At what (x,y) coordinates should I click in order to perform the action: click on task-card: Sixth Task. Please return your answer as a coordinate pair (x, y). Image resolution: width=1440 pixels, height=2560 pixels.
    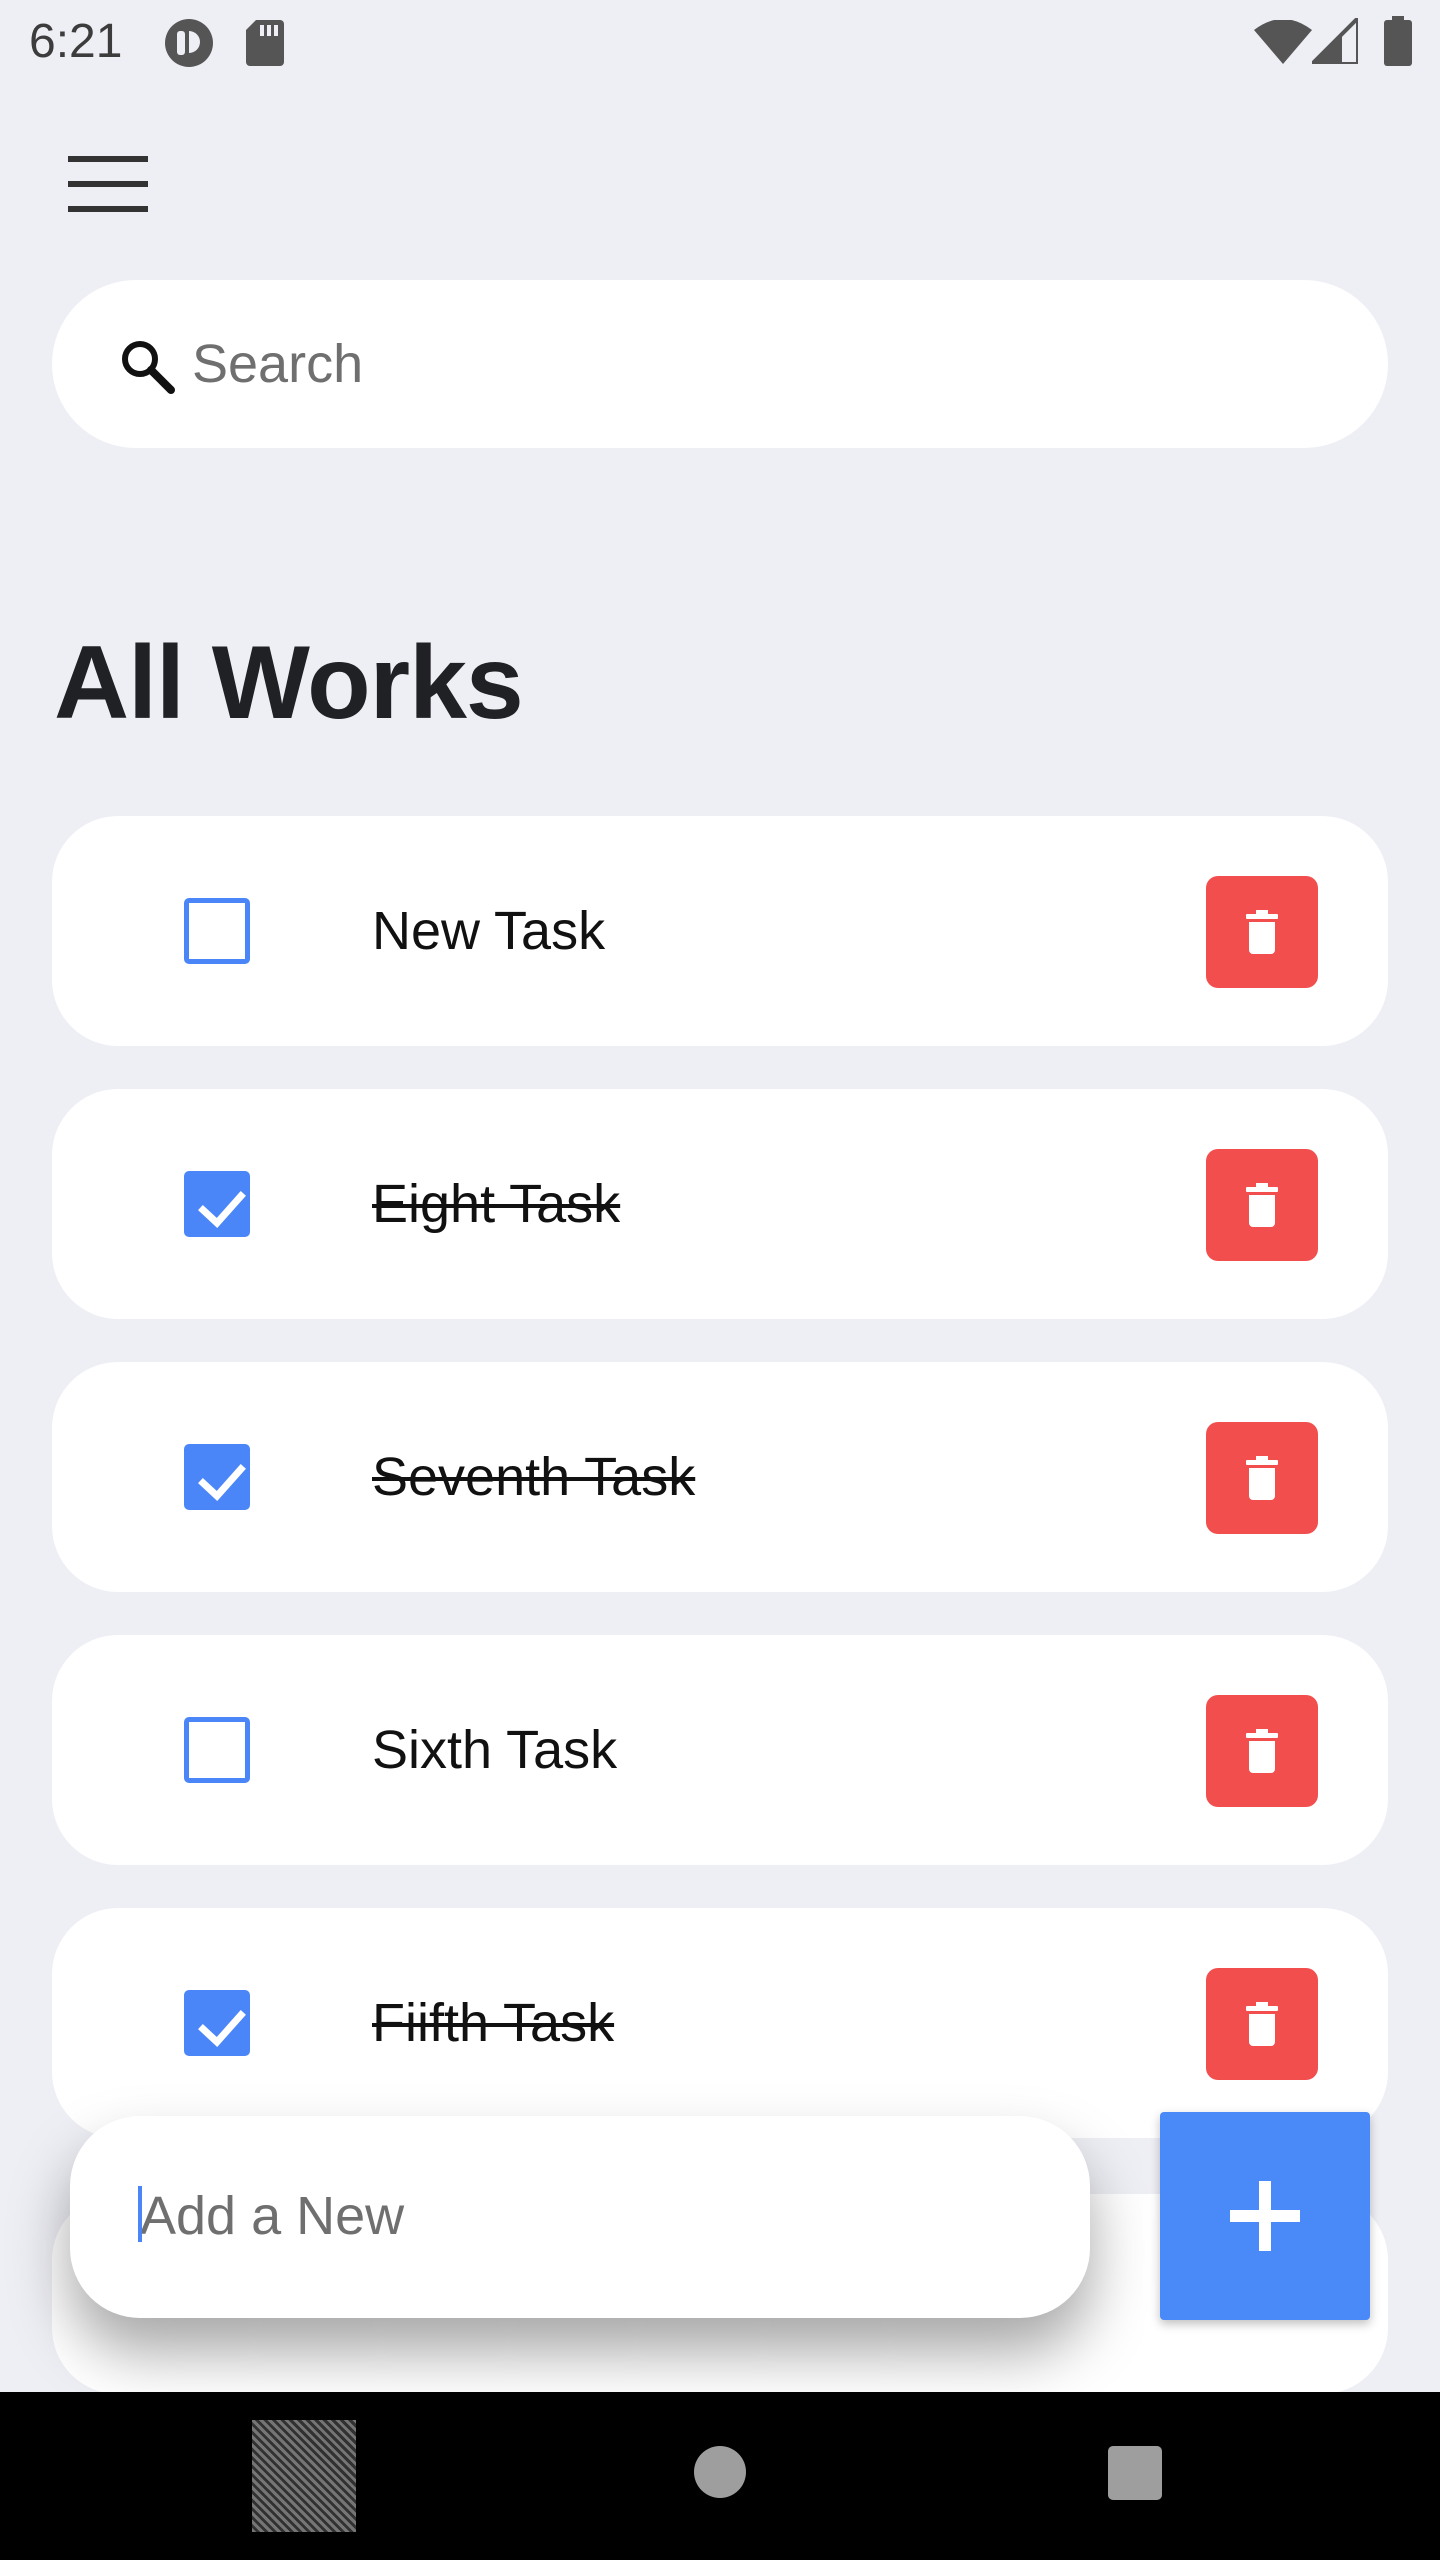
    Looking at the image, I should click on (720, 1750).